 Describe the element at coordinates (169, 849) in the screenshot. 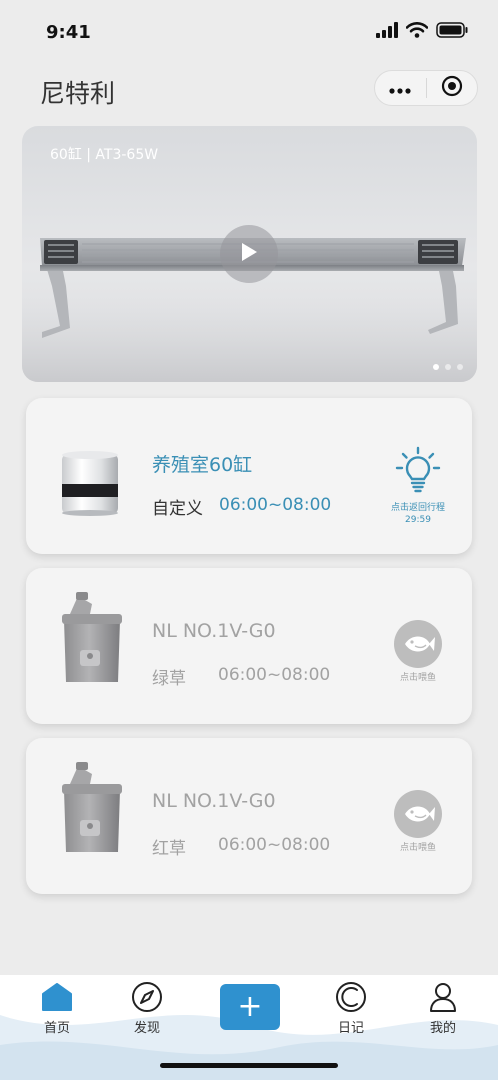

I see `device-mode: 红草` at that location.